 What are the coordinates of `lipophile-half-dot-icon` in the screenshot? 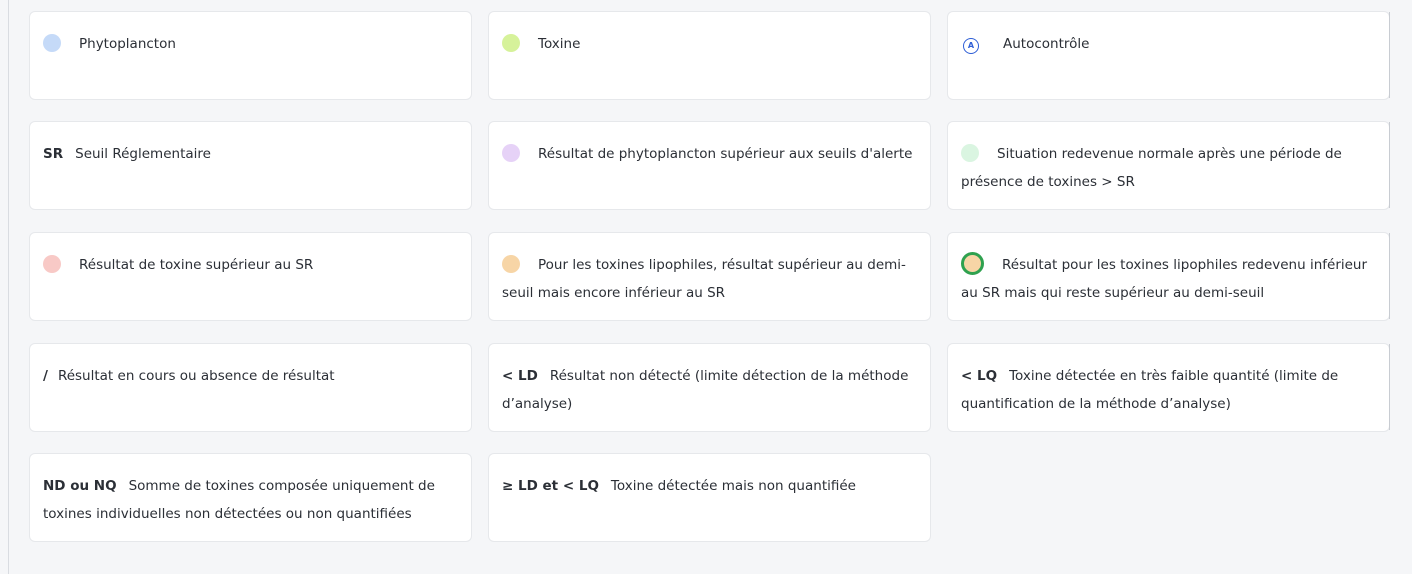 It's located at (511, 264).